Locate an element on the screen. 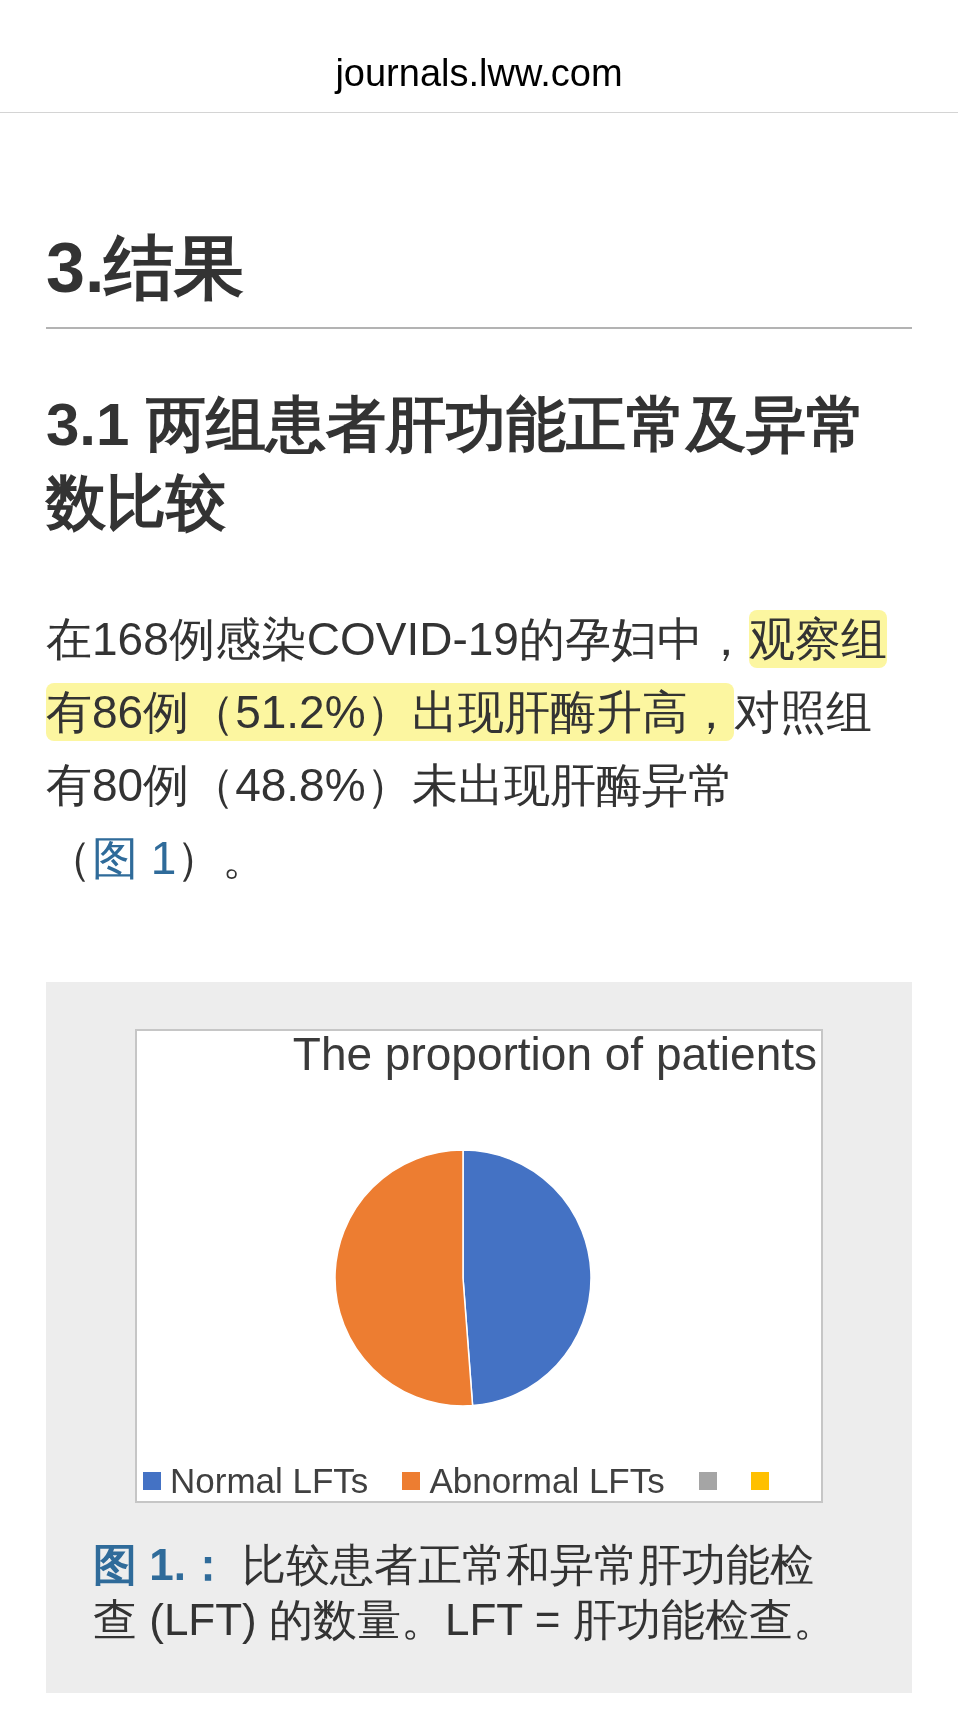 This screenshot has height=1730, width=958. legend-label: Abnormal LFTs is located at coordinates (547, 1481).